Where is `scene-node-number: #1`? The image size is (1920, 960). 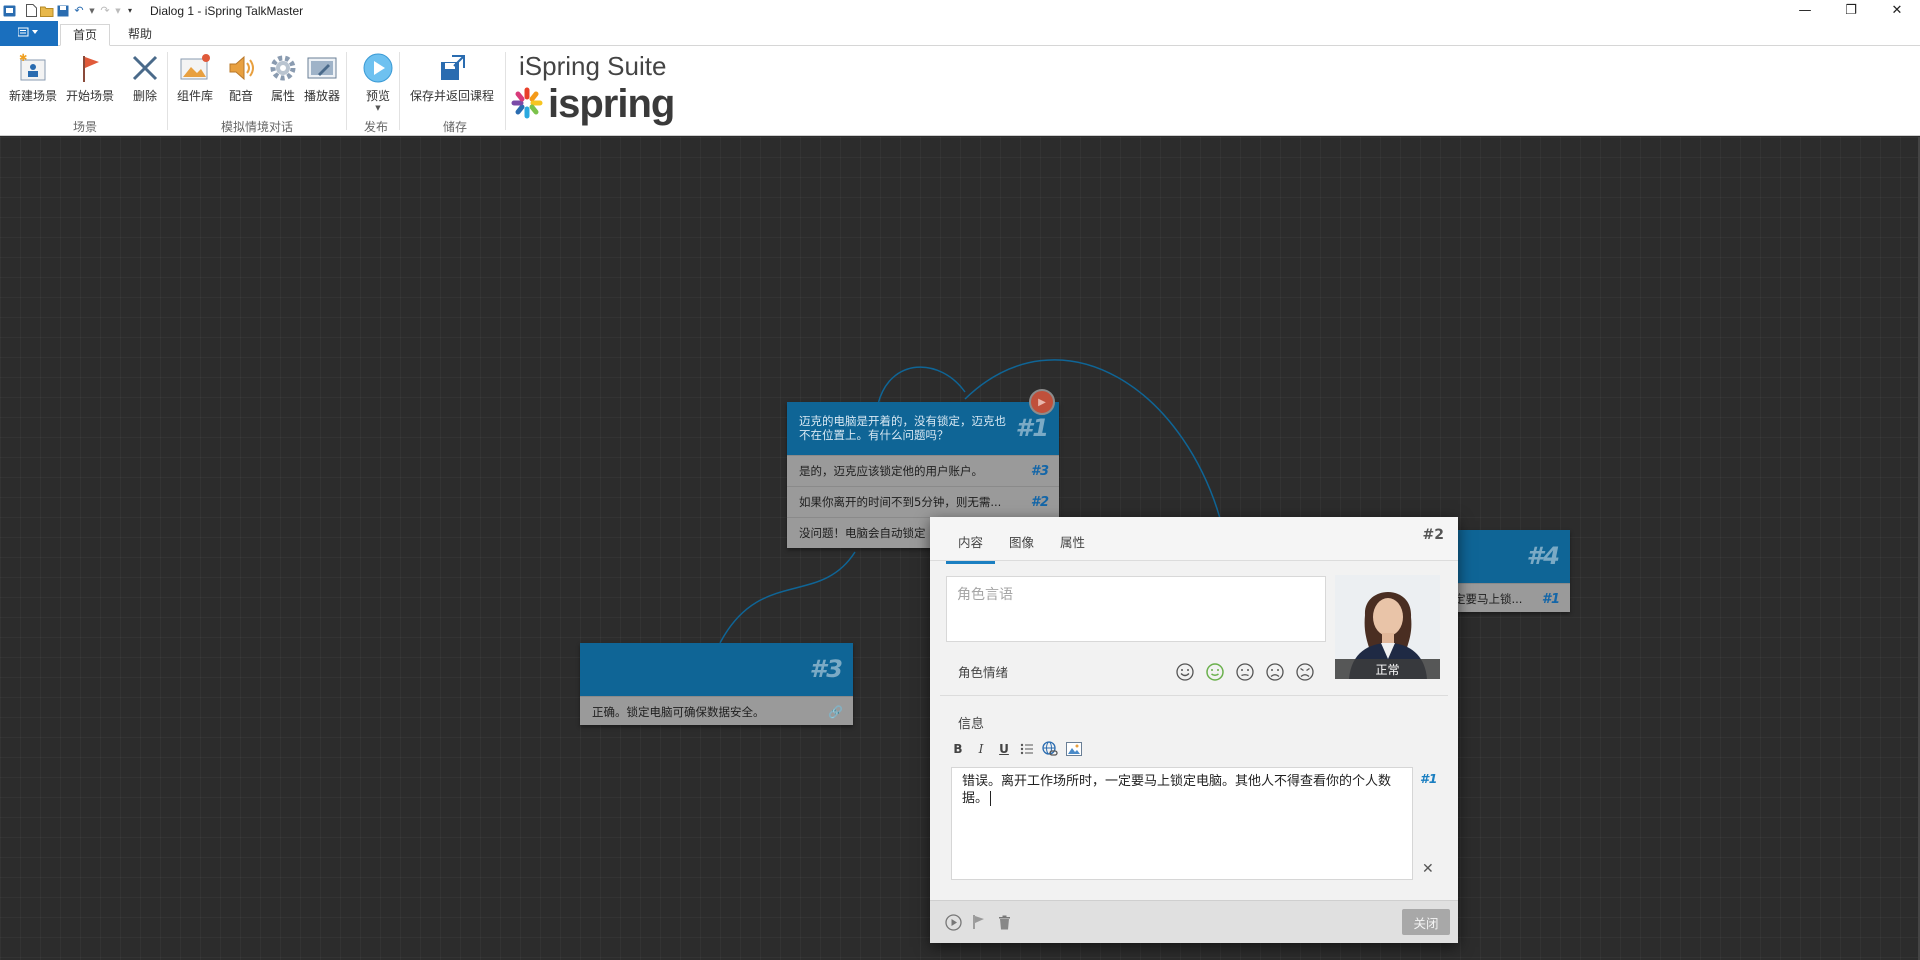 scene-node-number: #1 is located at coordinates (1032, 428).